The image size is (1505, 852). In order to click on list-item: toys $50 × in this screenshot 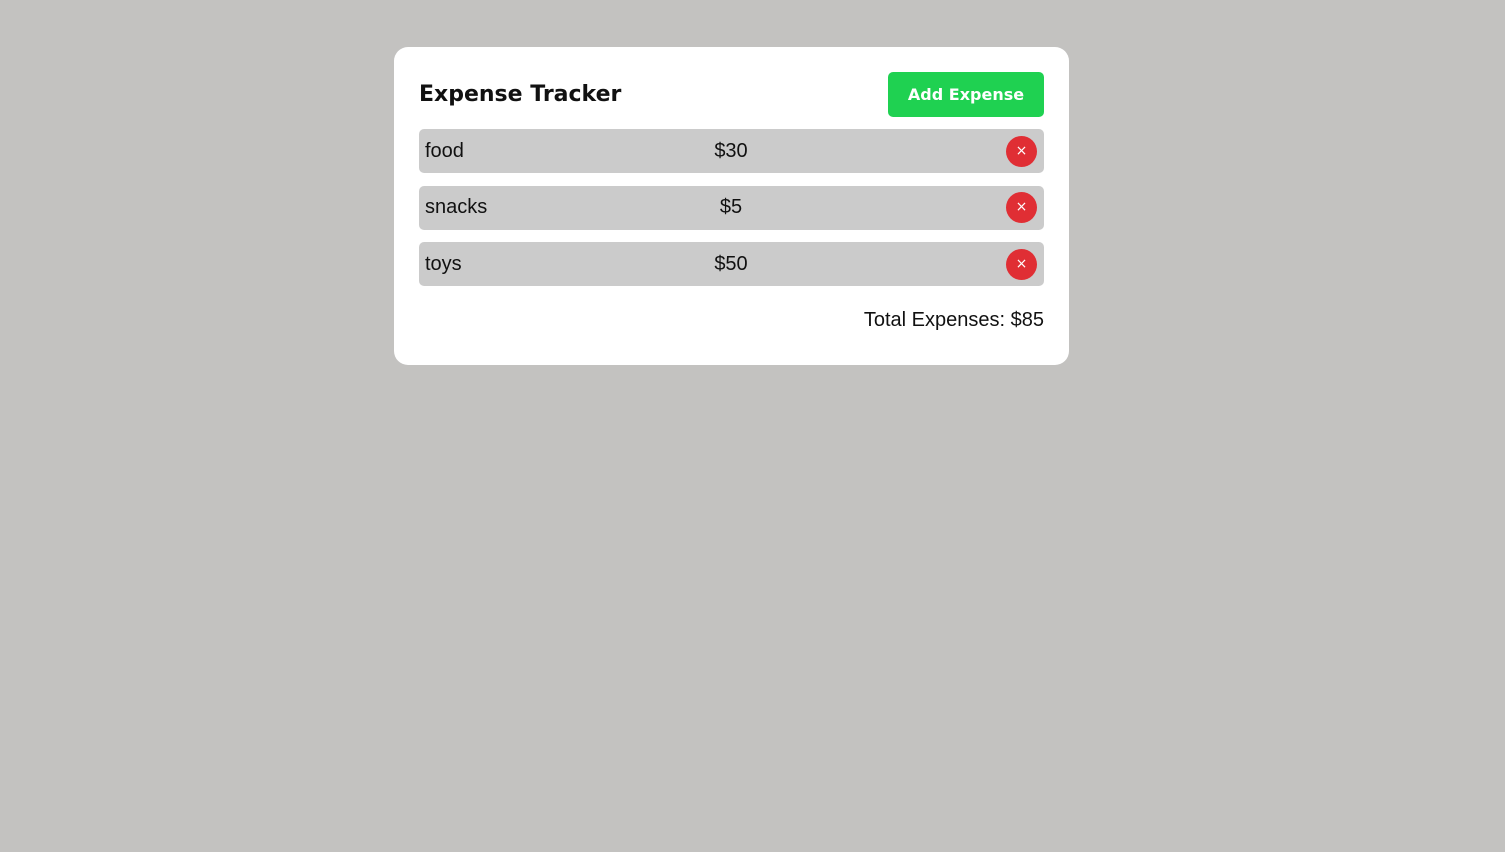, I will do `click(731, 264)`.